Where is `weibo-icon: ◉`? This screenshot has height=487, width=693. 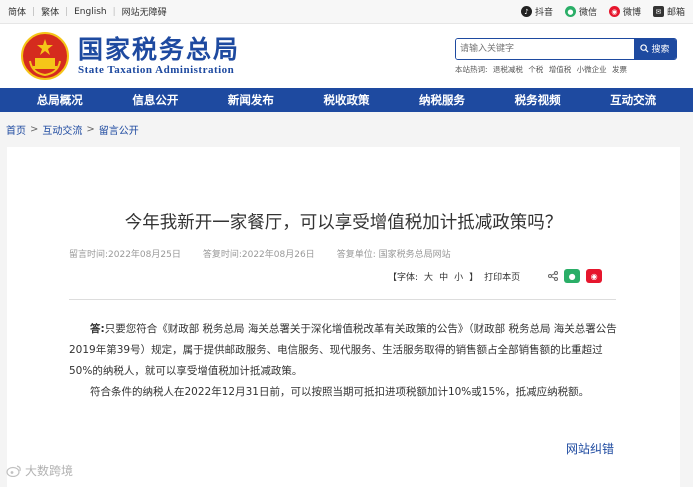 weibo-icon: ◉ is located at coordinates (614, 11).